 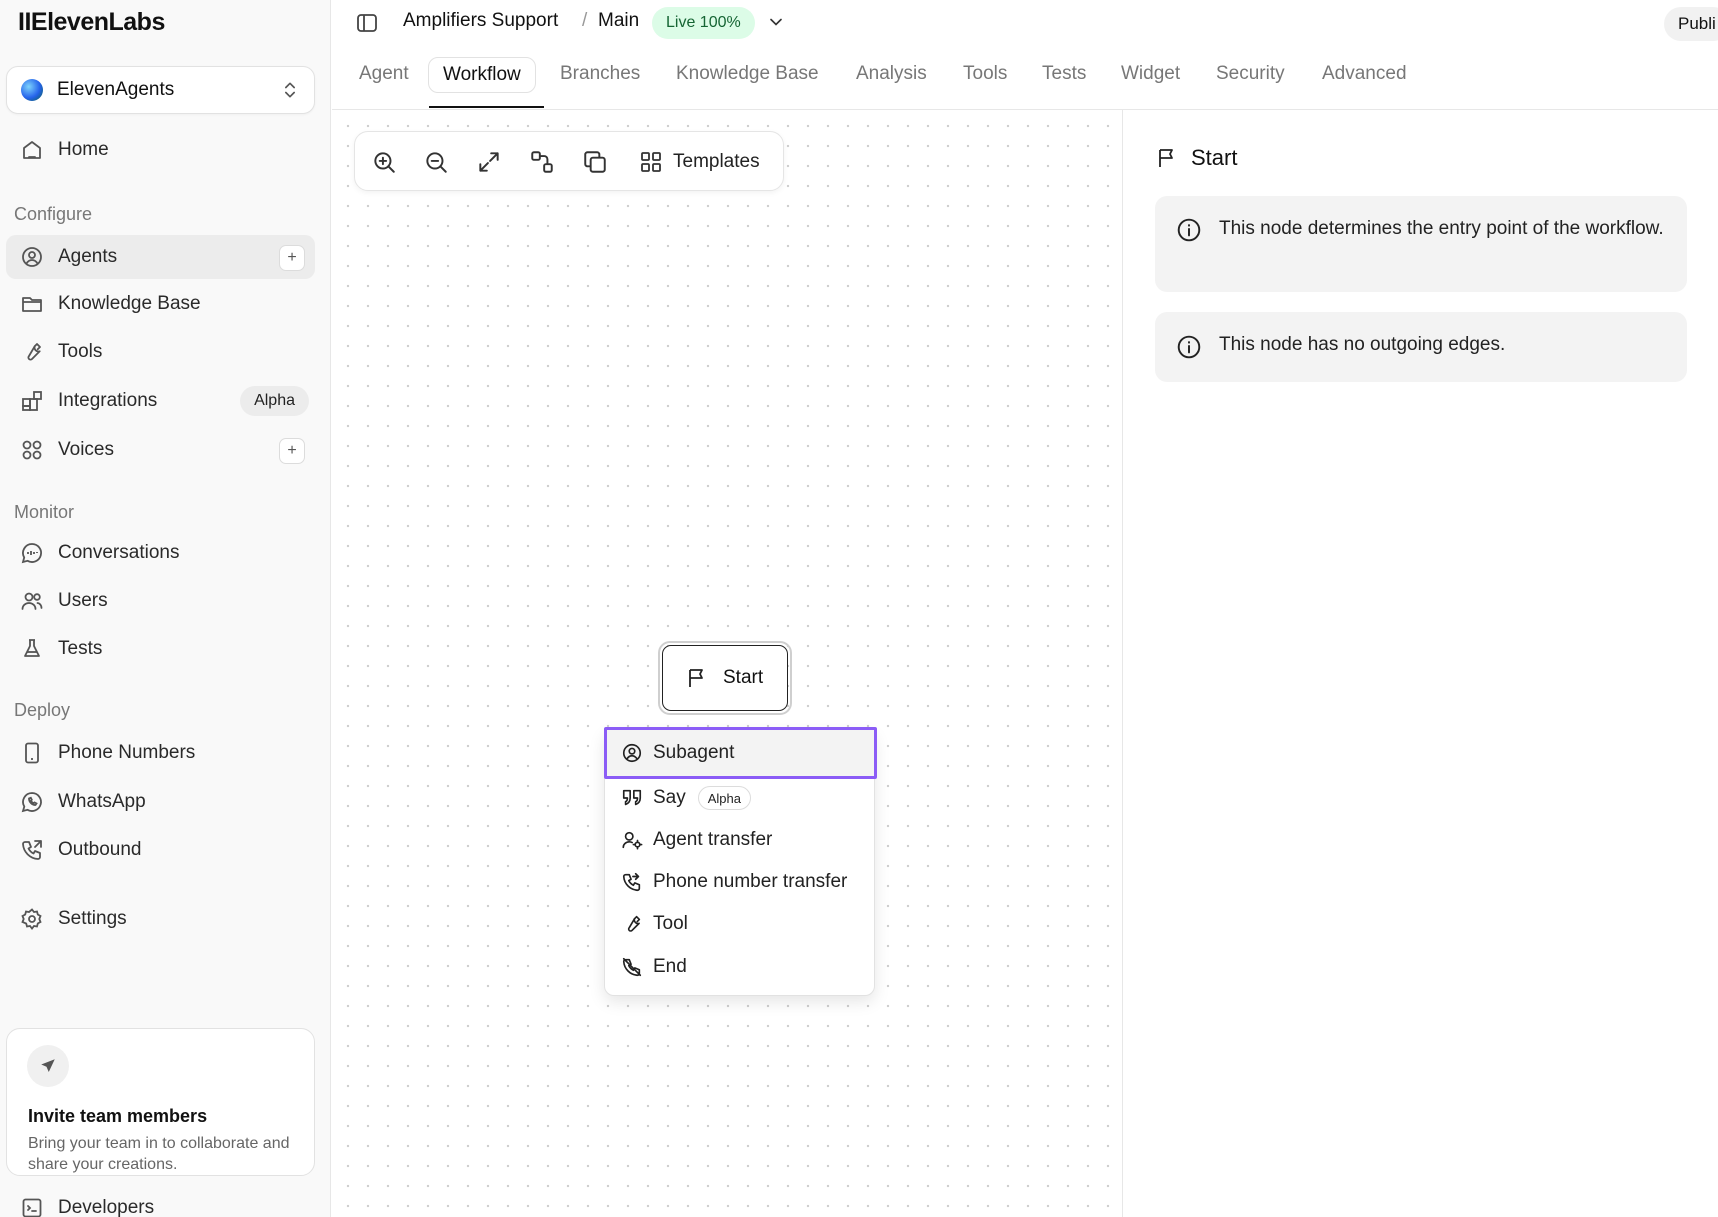 I want to click on tab-workflow: Workflow, so click(x=482, y=75).